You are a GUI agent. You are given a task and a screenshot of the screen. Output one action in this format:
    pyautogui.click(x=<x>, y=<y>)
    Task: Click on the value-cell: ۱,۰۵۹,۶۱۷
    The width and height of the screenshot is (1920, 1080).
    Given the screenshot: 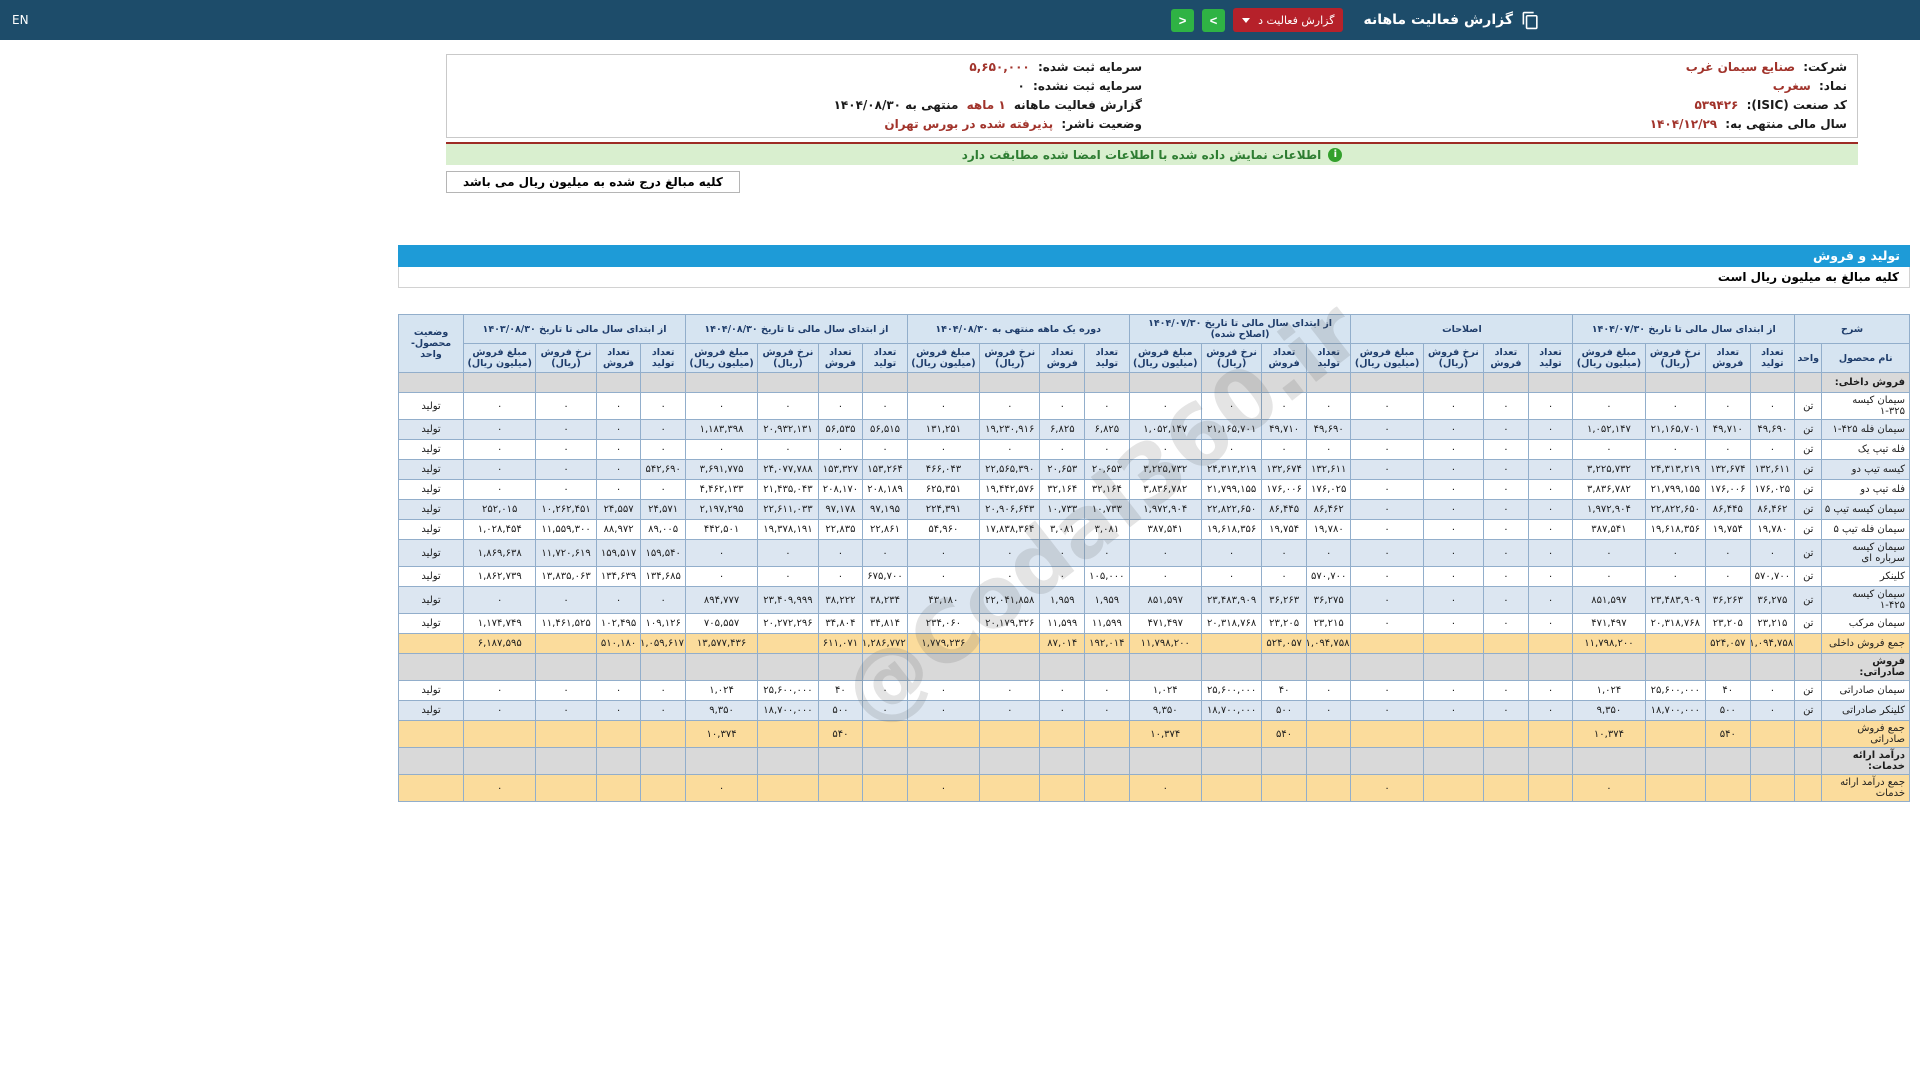 What is the action you would take?
    pyautogui.click(x=663, y=643)
    